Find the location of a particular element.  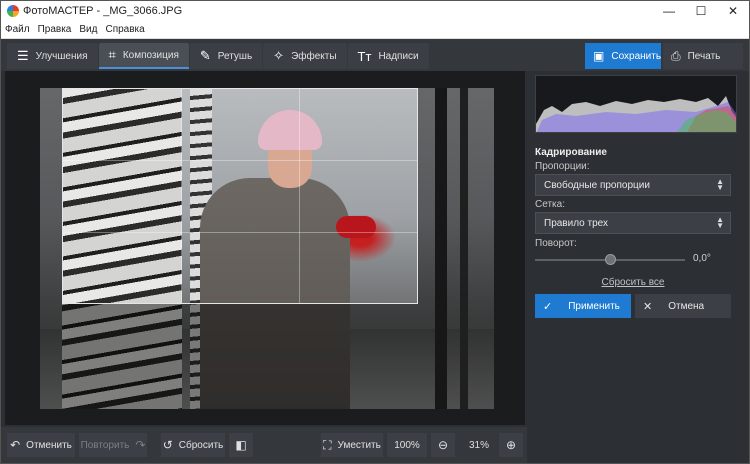

tab-composition: ⌗ Композиция is located at coordinates (143, 56).